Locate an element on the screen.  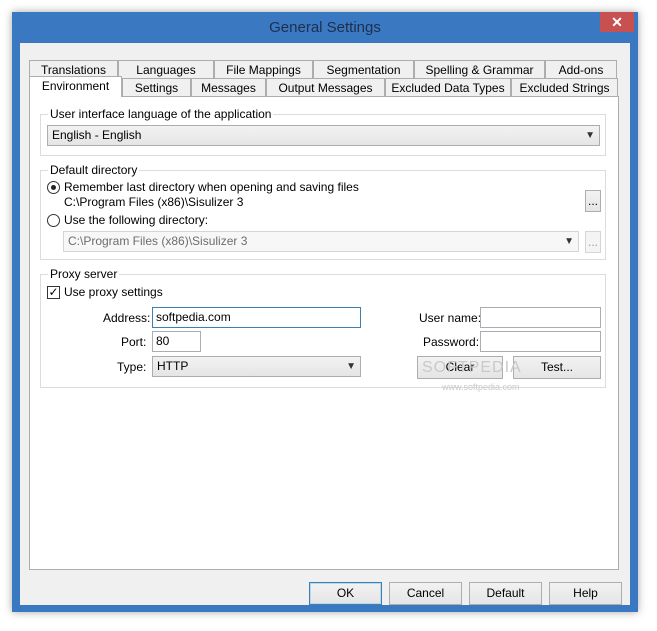
tab-add-ons: Add-ons is located at coordinates (581, 69).